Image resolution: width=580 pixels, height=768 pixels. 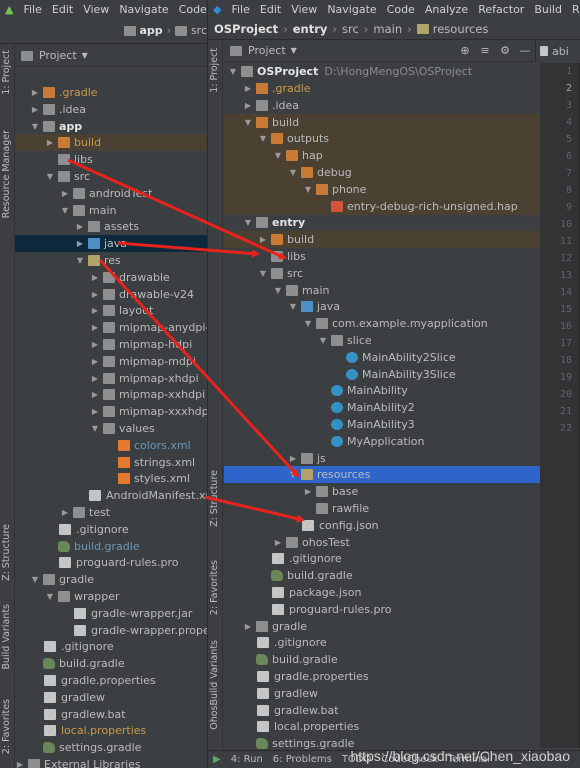 I want to click on project-view-selector: Project, so click(x=267, y=50).